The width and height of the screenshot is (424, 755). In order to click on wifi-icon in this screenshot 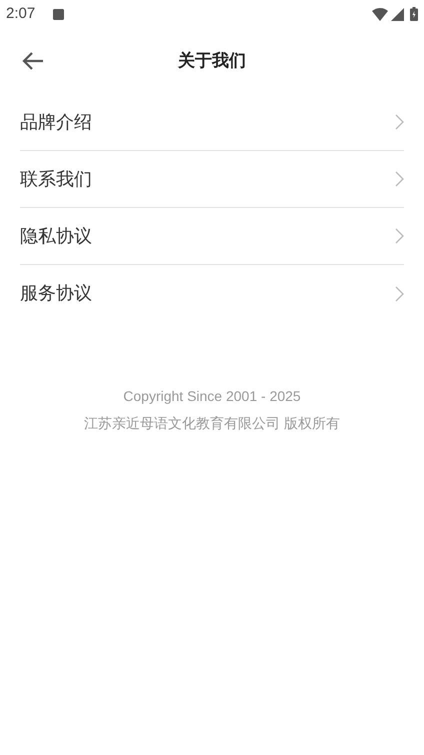, I will do `click(380, 14)`.